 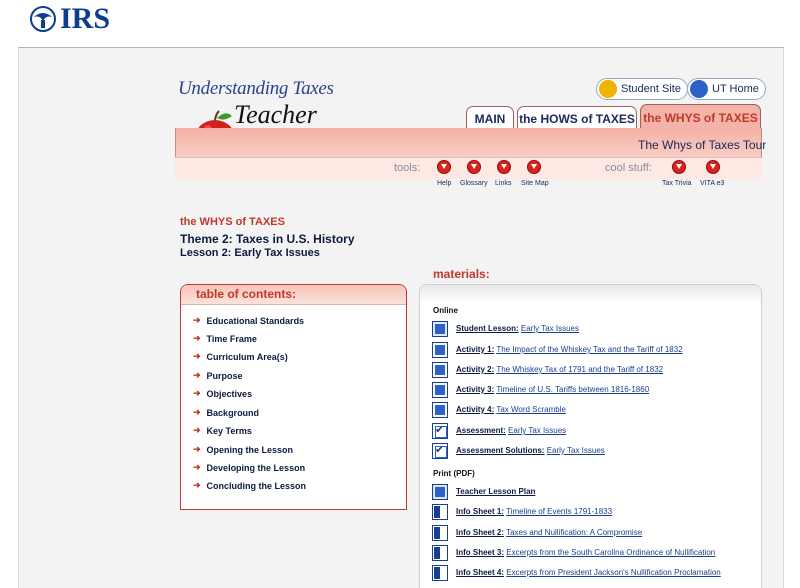 I want to click on print-heading: Print (PDF), so click(x=454, y=473).